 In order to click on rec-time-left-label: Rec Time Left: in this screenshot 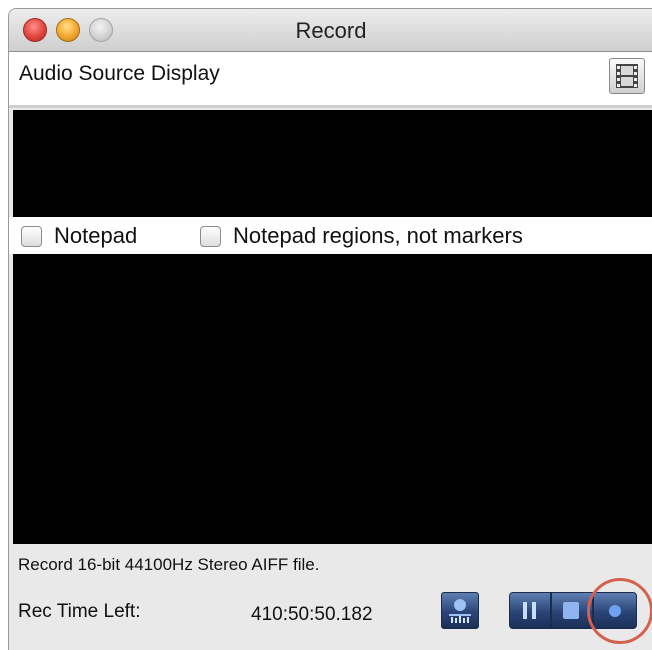, I will do `click(79, 611)`.